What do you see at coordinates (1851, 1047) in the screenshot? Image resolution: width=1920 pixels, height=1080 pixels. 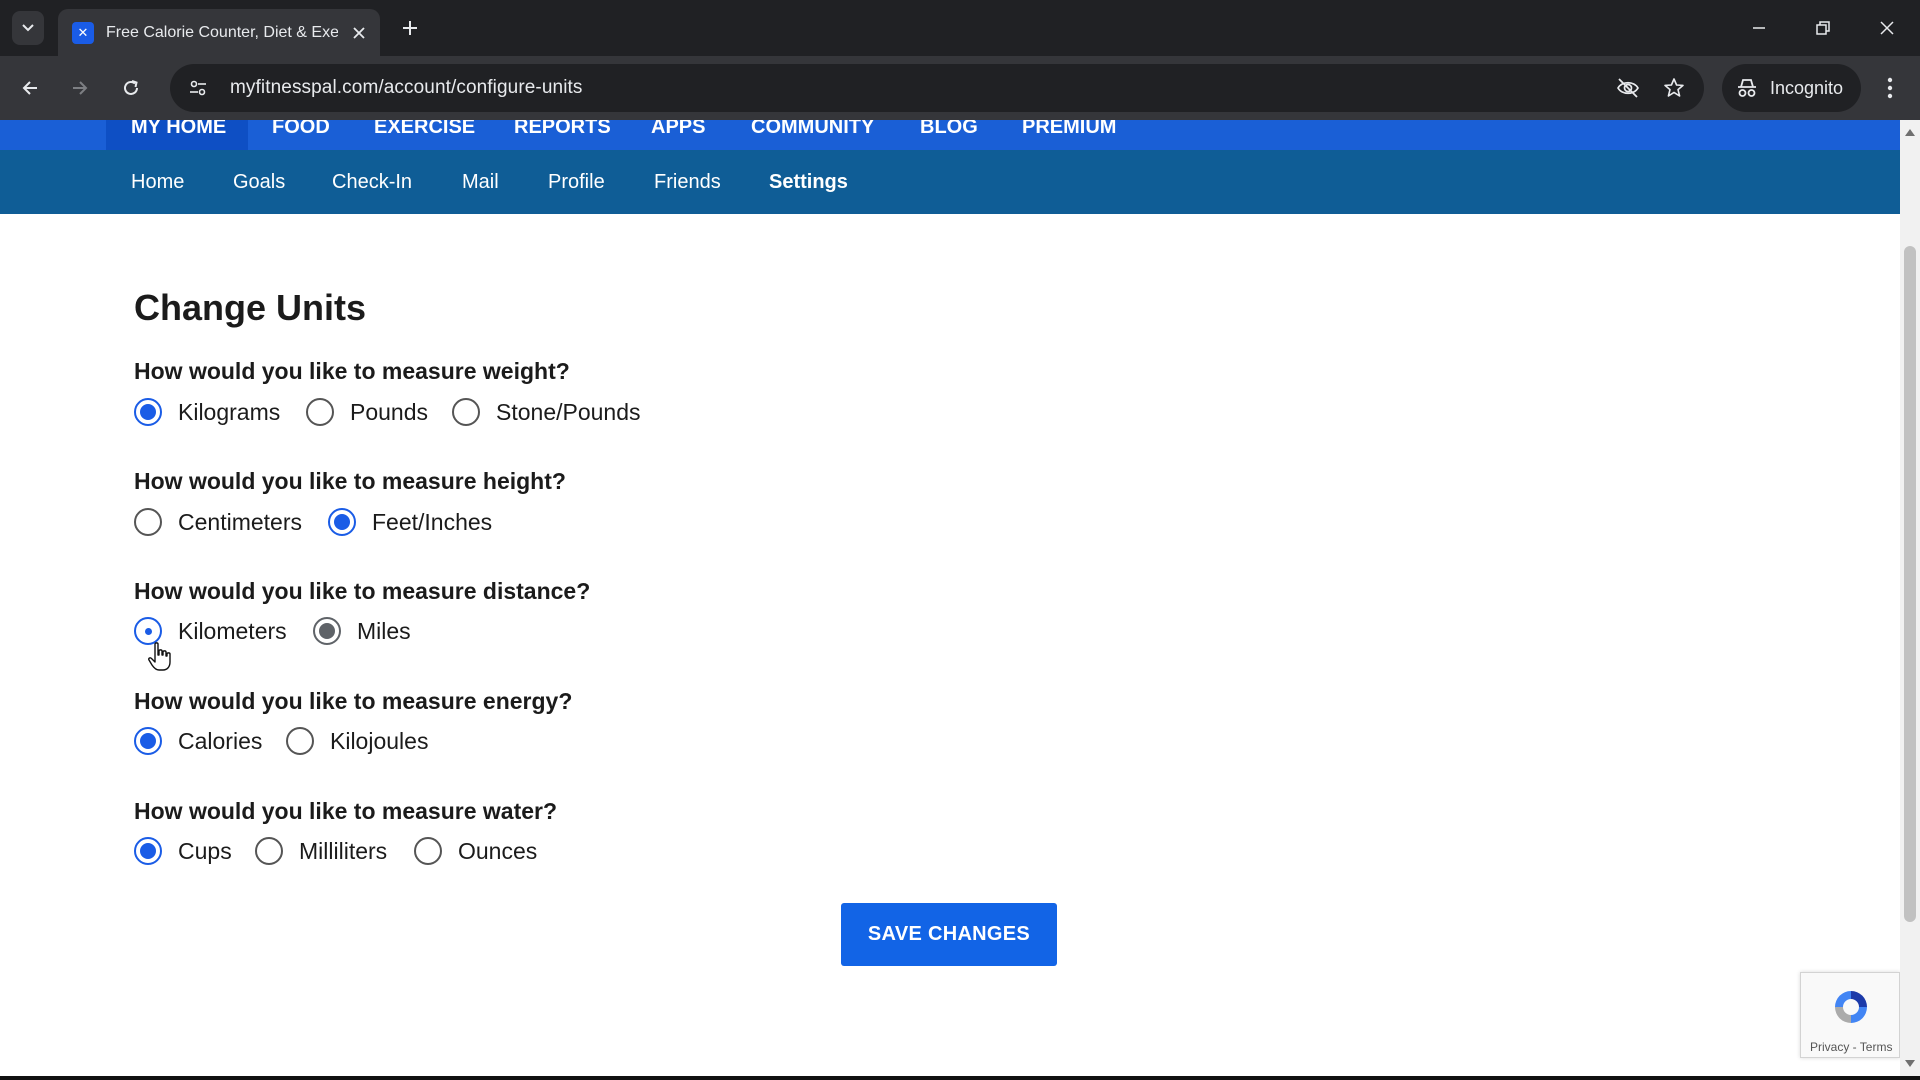 I see `recaptcha-links: Privacy - Terms` at bounding box center [1851, 1047].